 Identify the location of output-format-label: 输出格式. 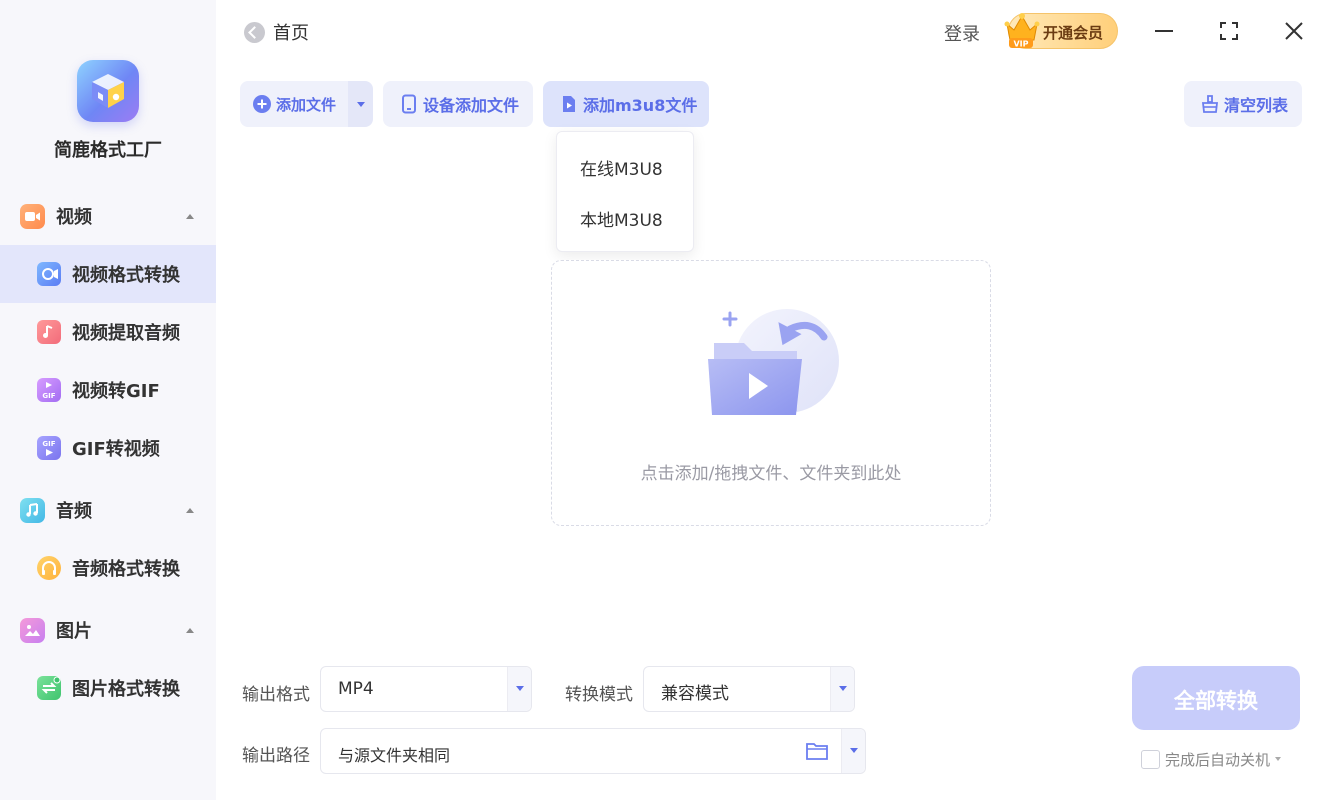
(276, 695).